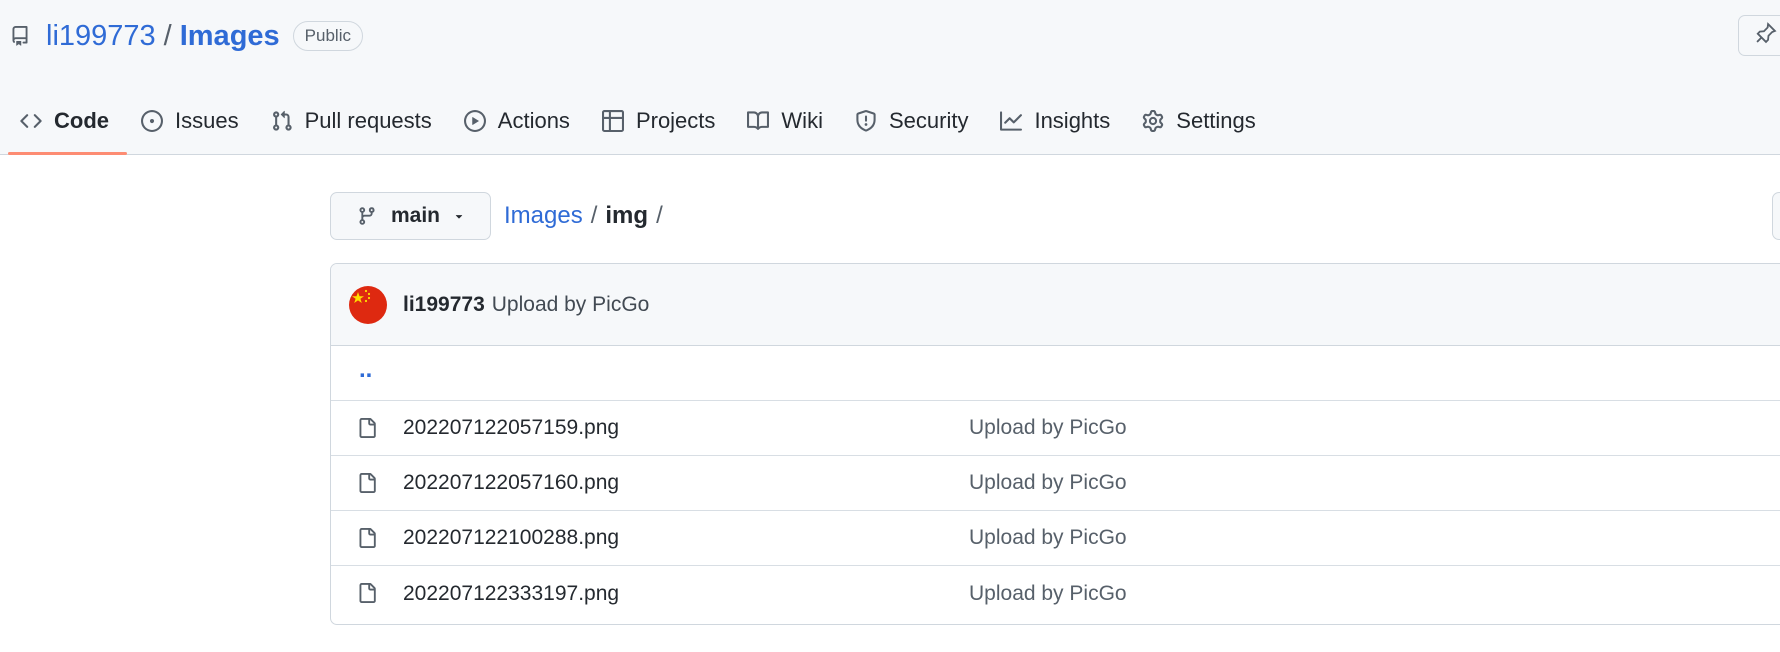 Image resolution: width=1780 pixels, height=652 pixels. I want to click on book-icon, so click(758, 120).